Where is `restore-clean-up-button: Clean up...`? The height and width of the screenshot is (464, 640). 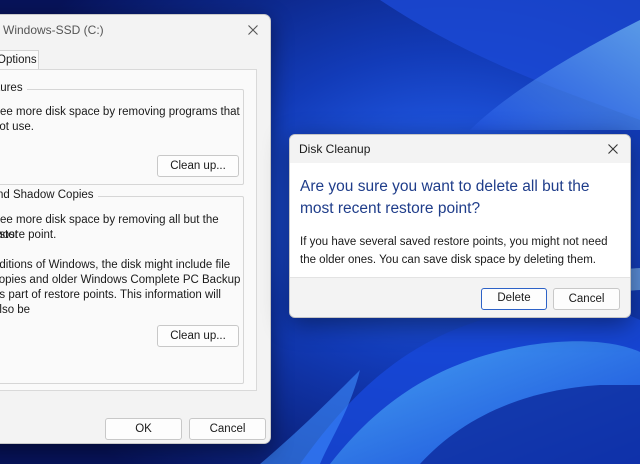
restore-clean-up-button: Clean up... is located at coordinates (198, 336).